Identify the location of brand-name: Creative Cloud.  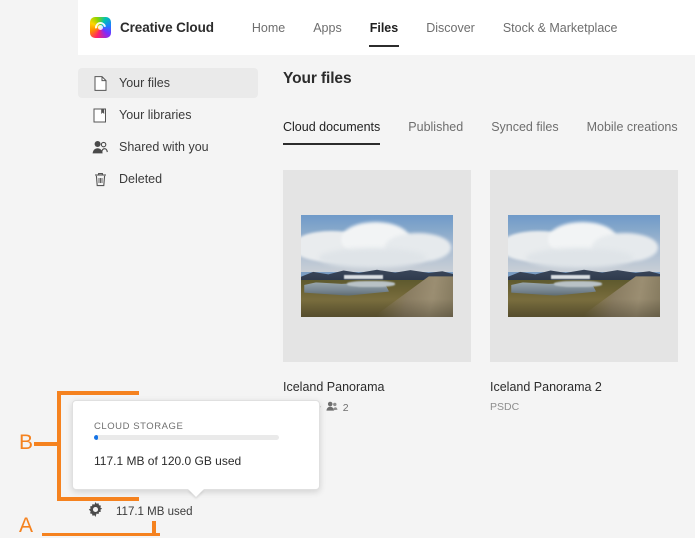
(167, 27).